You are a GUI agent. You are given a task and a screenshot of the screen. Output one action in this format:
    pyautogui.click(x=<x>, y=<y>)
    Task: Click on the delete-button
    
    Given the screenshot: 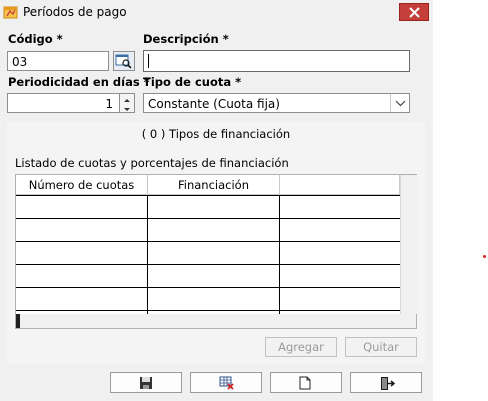 What is the action you would take?
    pyautogui.click(x=226, y=382)
    